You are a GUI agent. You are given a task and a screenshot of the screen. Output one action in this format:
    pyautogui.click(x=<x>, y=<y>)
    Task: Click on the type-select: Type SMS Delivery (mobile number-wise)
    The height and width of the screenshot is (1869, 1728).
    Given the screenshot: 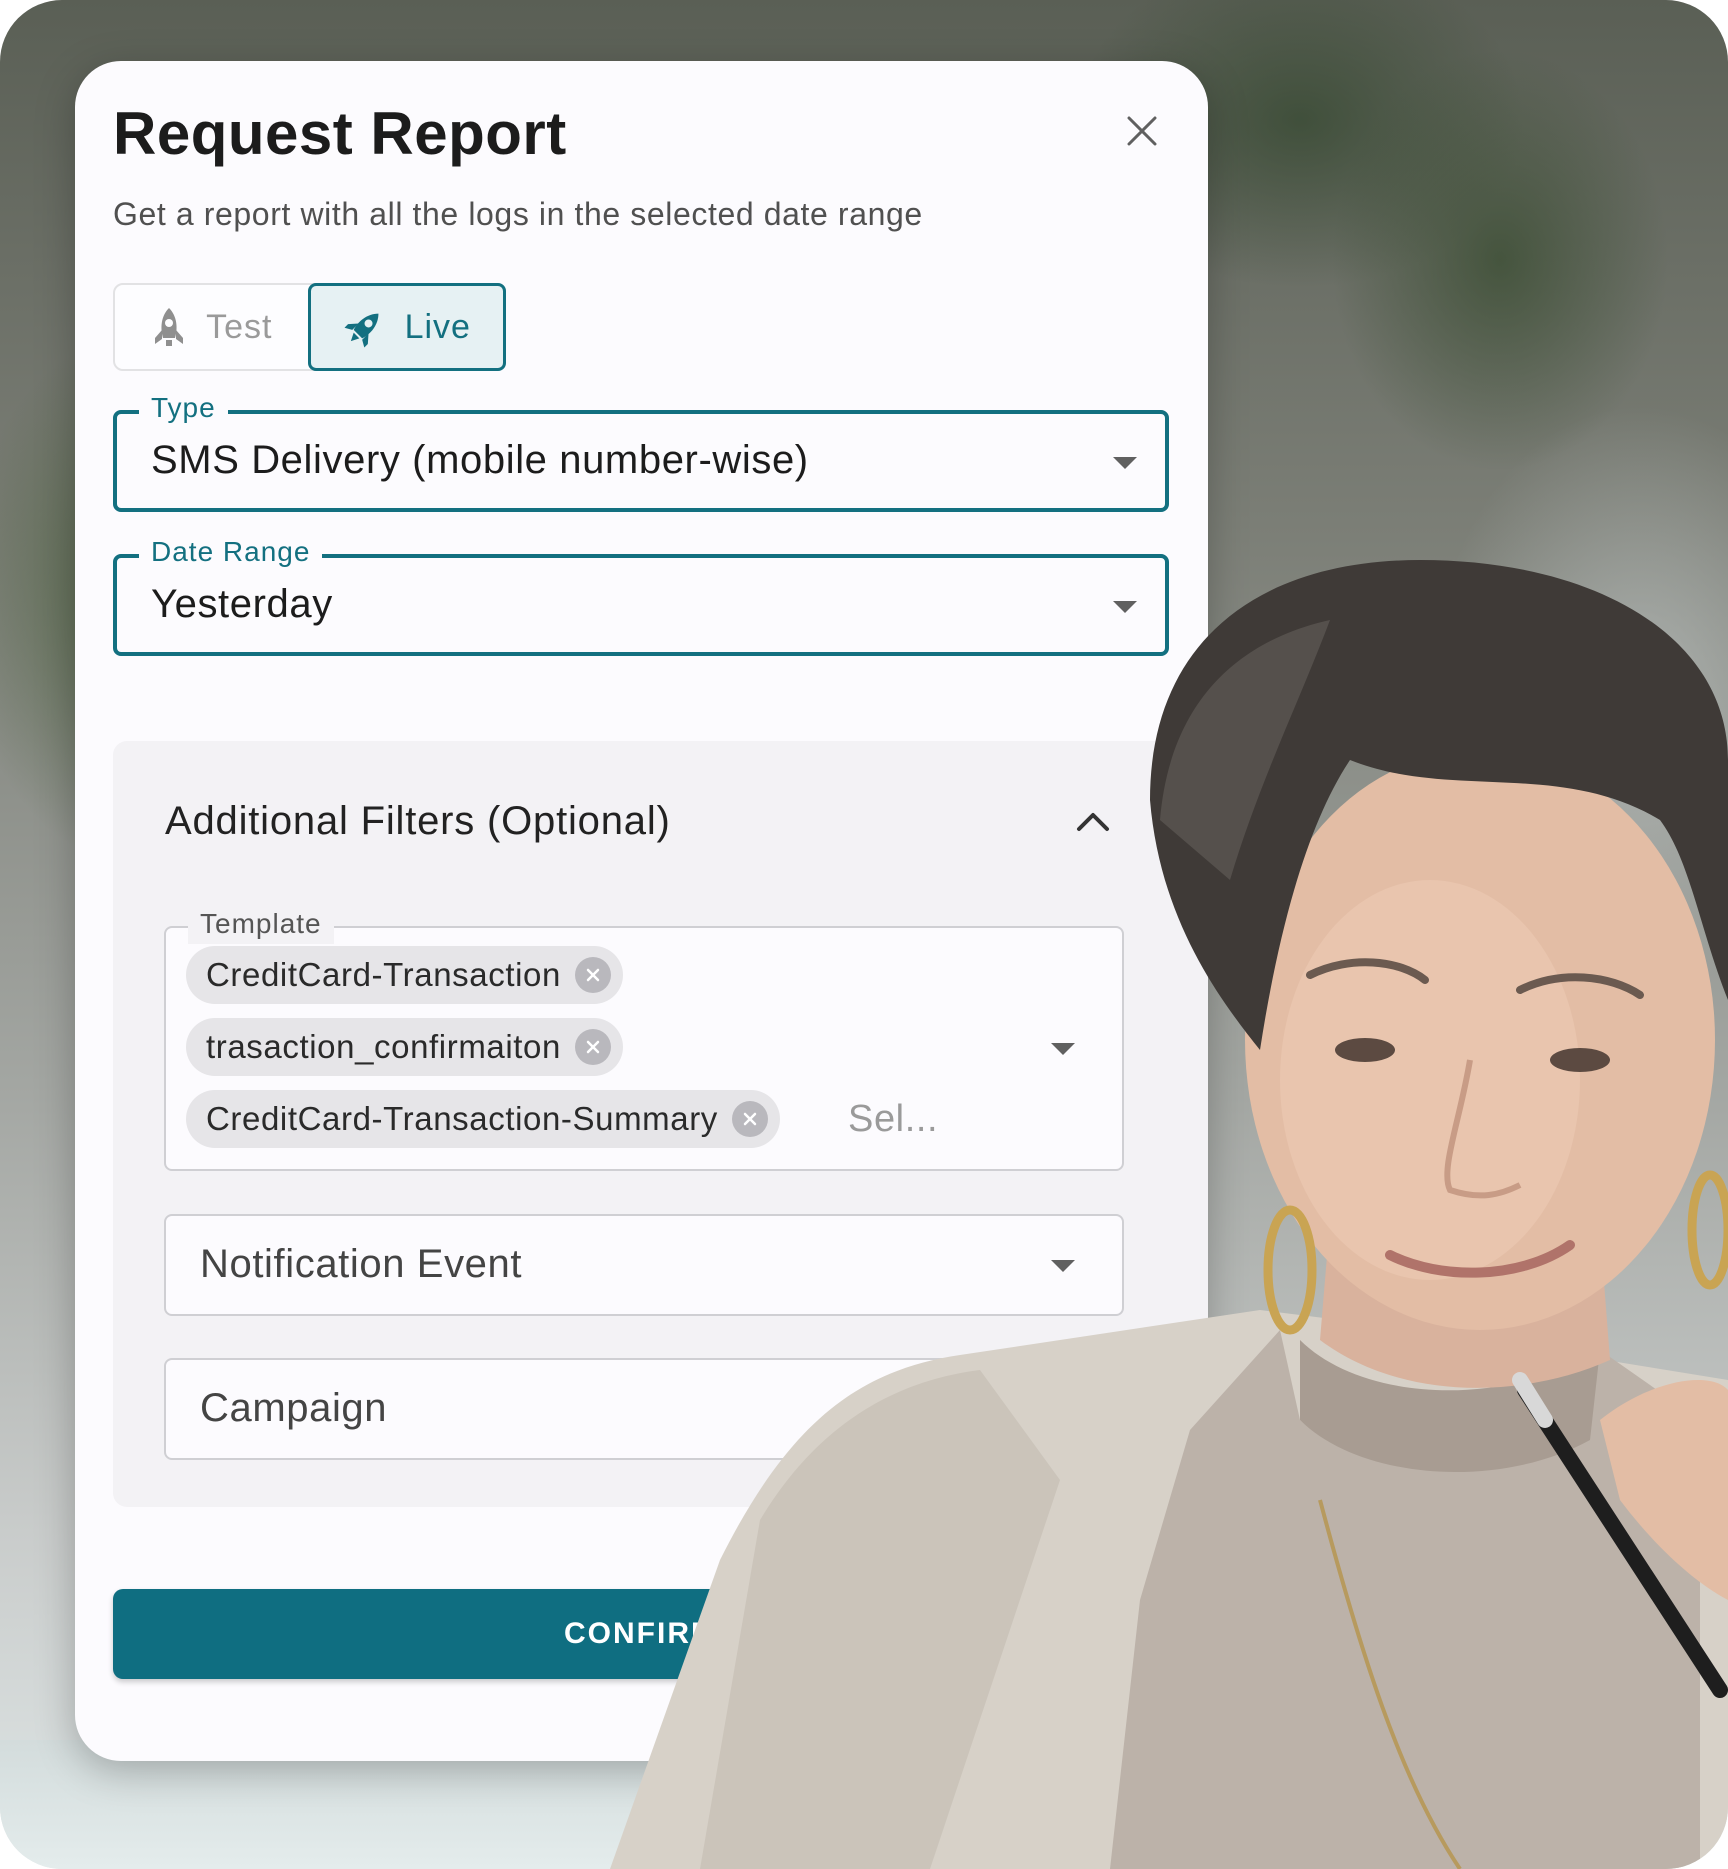 What is the action you would take?
    pyautogui.click(x=641, y=450)
    